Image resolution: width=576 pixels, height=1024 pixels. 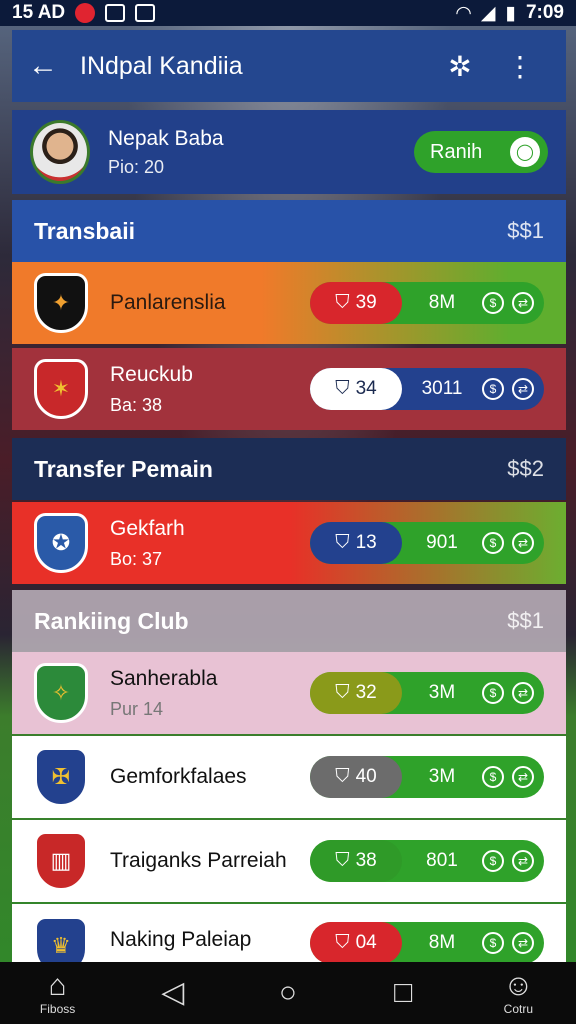 What do you see at coordinates (289, 231) in the screenshot?
I see `section-header-transfer: Transbaii $$1` at bounding box center [289, 231].